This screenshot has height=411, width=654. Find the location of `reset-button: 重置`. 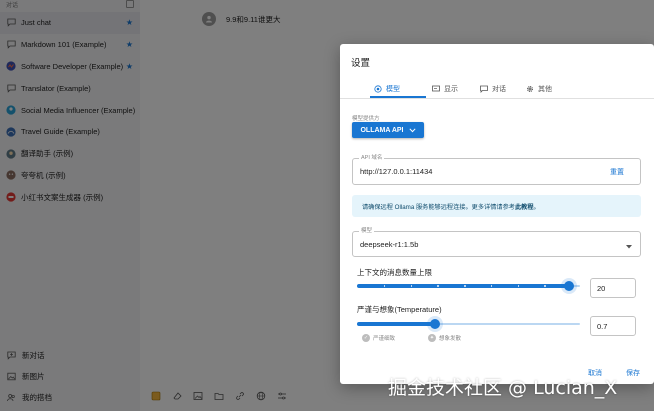

reset-button: 重置 is located at coordinates (617, 172).